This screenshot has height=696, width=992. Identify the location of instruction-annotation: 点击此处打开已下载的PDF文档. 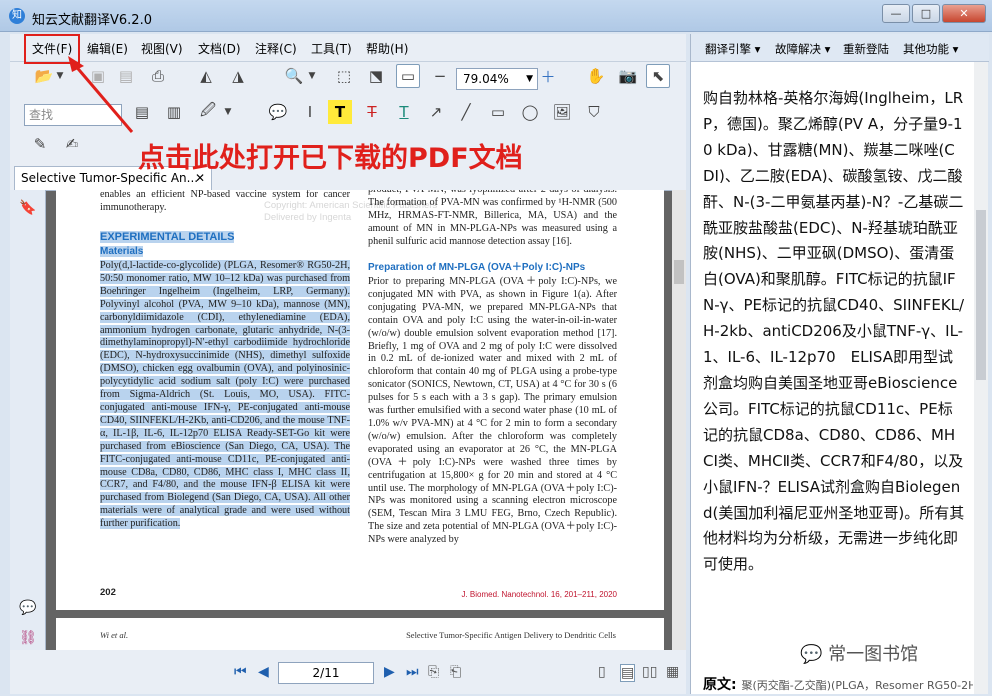
(330, 158).